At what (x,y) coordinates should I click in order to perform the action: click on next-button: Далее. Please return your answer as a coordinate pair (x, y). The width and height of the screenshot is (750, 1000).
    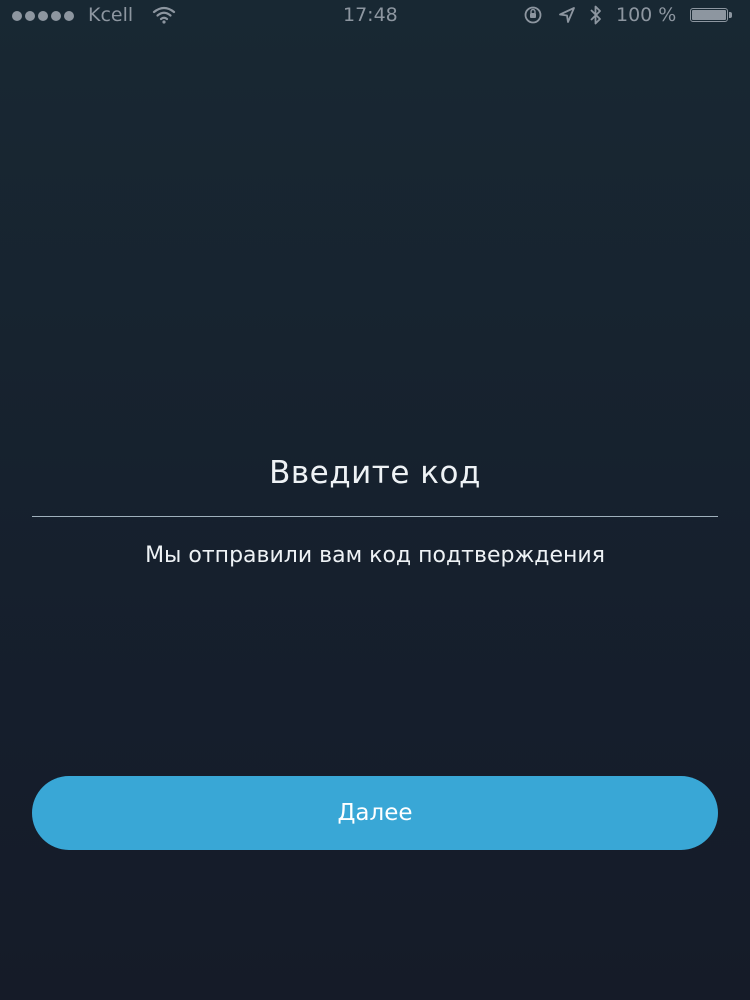
    Looking at the image, I should click on (375, 813).